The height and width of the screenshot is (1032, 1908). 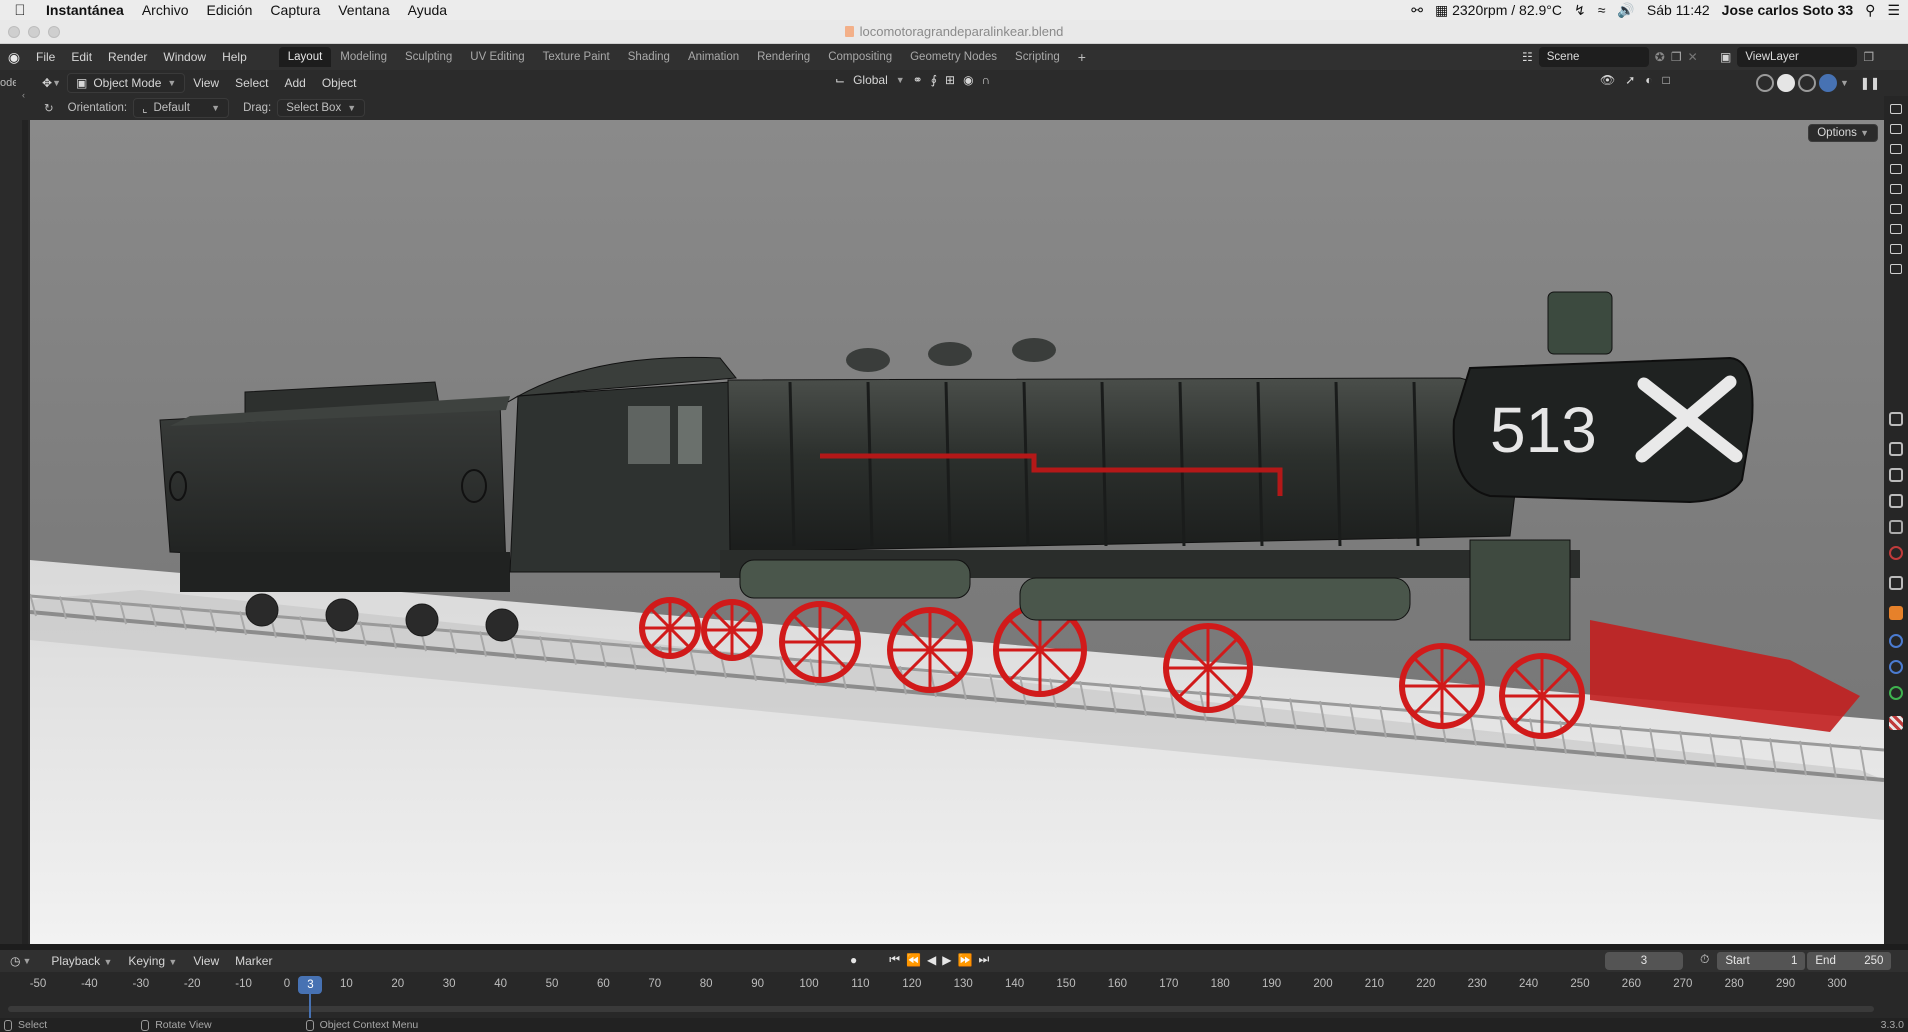 What do you see at coordinates (14, 57) in the screenshot?
I see `blender-logo-icon: ◉` at bounding box center [14, 57].